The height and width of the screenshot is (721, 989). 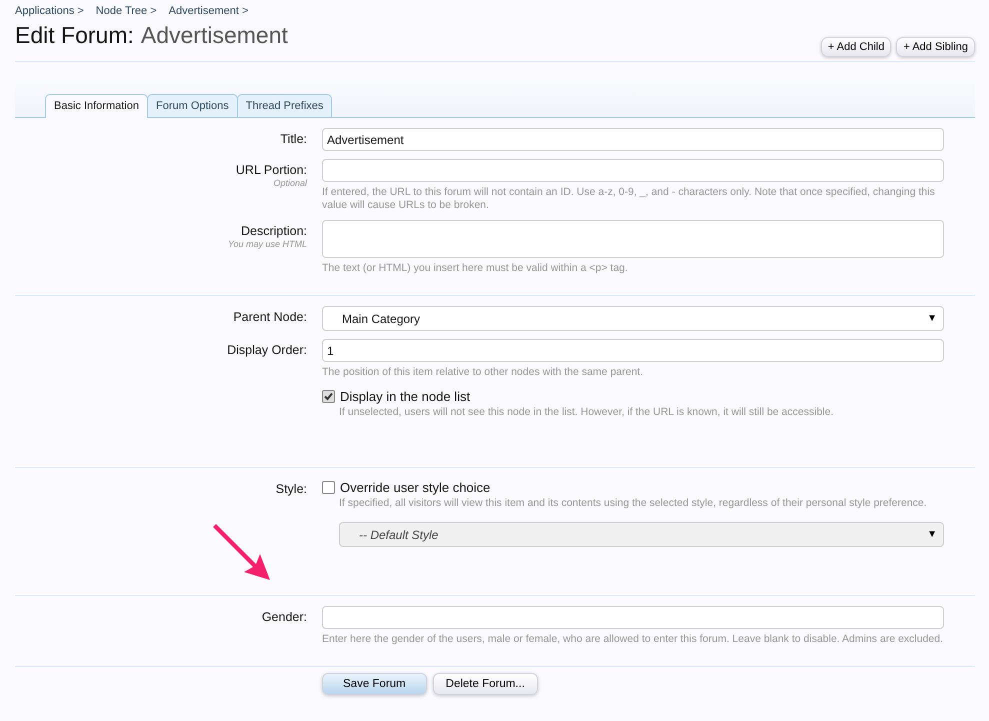 What do you see at coordinates (633, 350) in the screenshot?
I see `input-field: 1` at bounding box center [633, 350].